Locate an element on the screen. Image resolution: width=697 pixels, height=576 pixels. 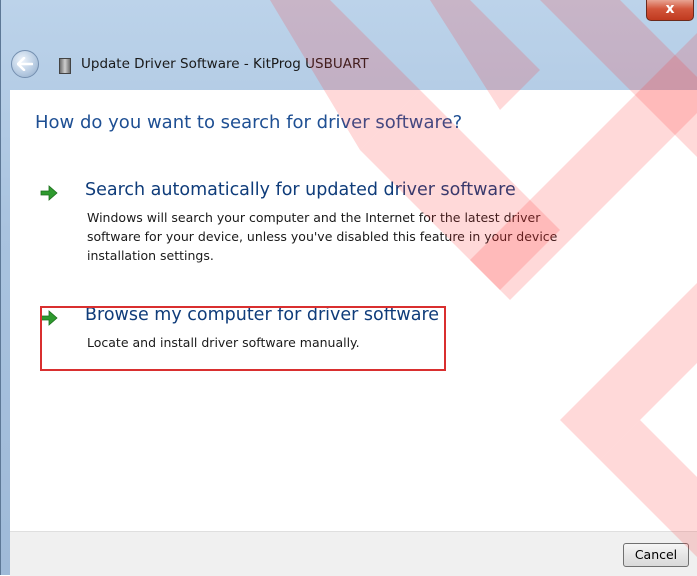
green-arrow-icon is located at coordinates (49, 193).